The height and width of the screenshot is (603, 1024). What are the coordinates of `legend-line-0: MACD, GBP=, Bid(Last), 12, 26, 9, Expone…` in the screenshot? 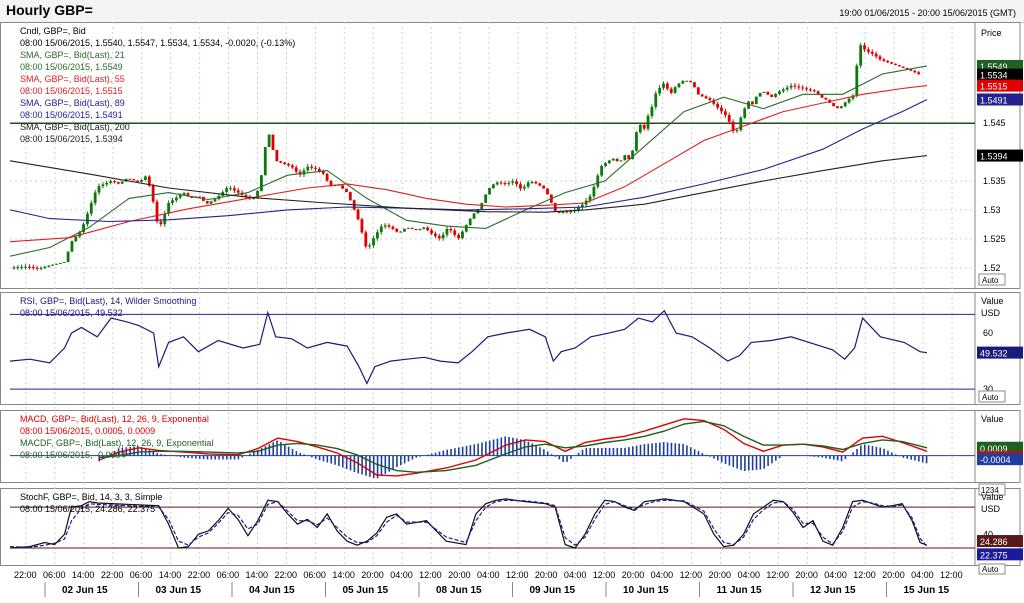 It's located at (114, 419).